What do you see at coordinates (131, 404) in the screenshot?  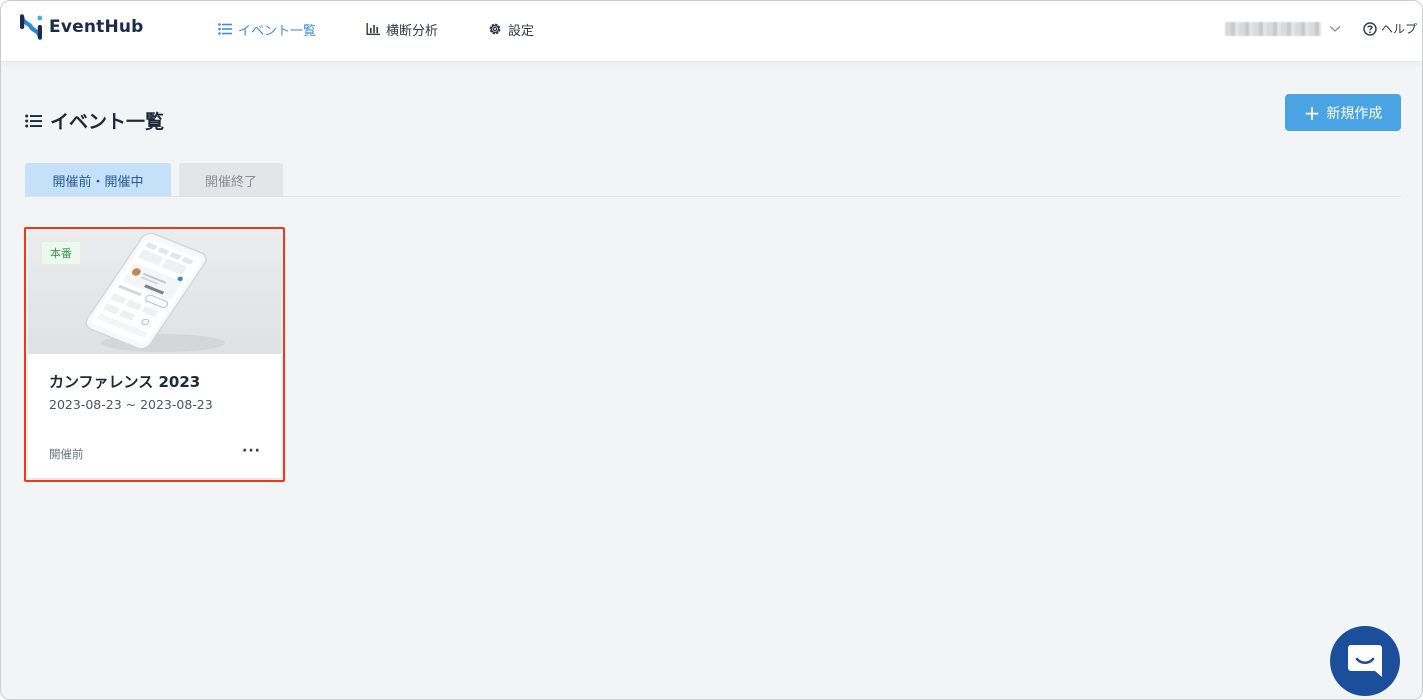 I see `event-date-range: 2023-08-23 ~ 2023-08-23` at bounding box center [131, 404].